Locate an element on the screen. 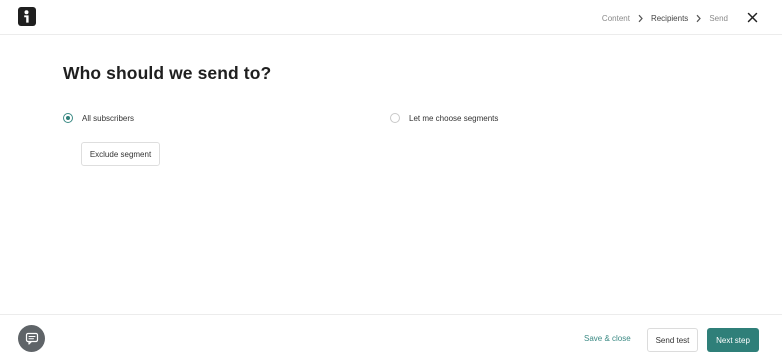  next-step-button: Next step is located at coordinates (733, 340).